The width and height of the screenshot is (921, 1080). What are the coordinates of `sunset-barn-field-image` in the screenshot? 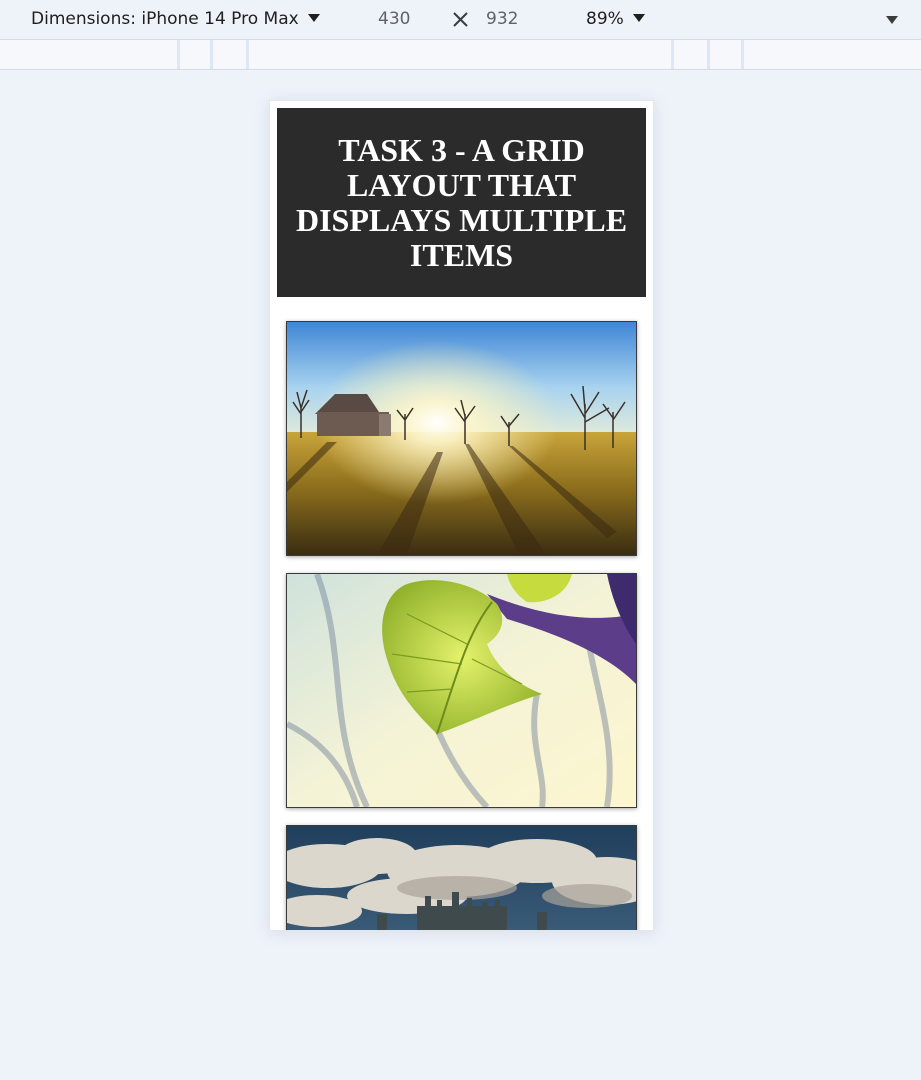 It's located at (461, 438).